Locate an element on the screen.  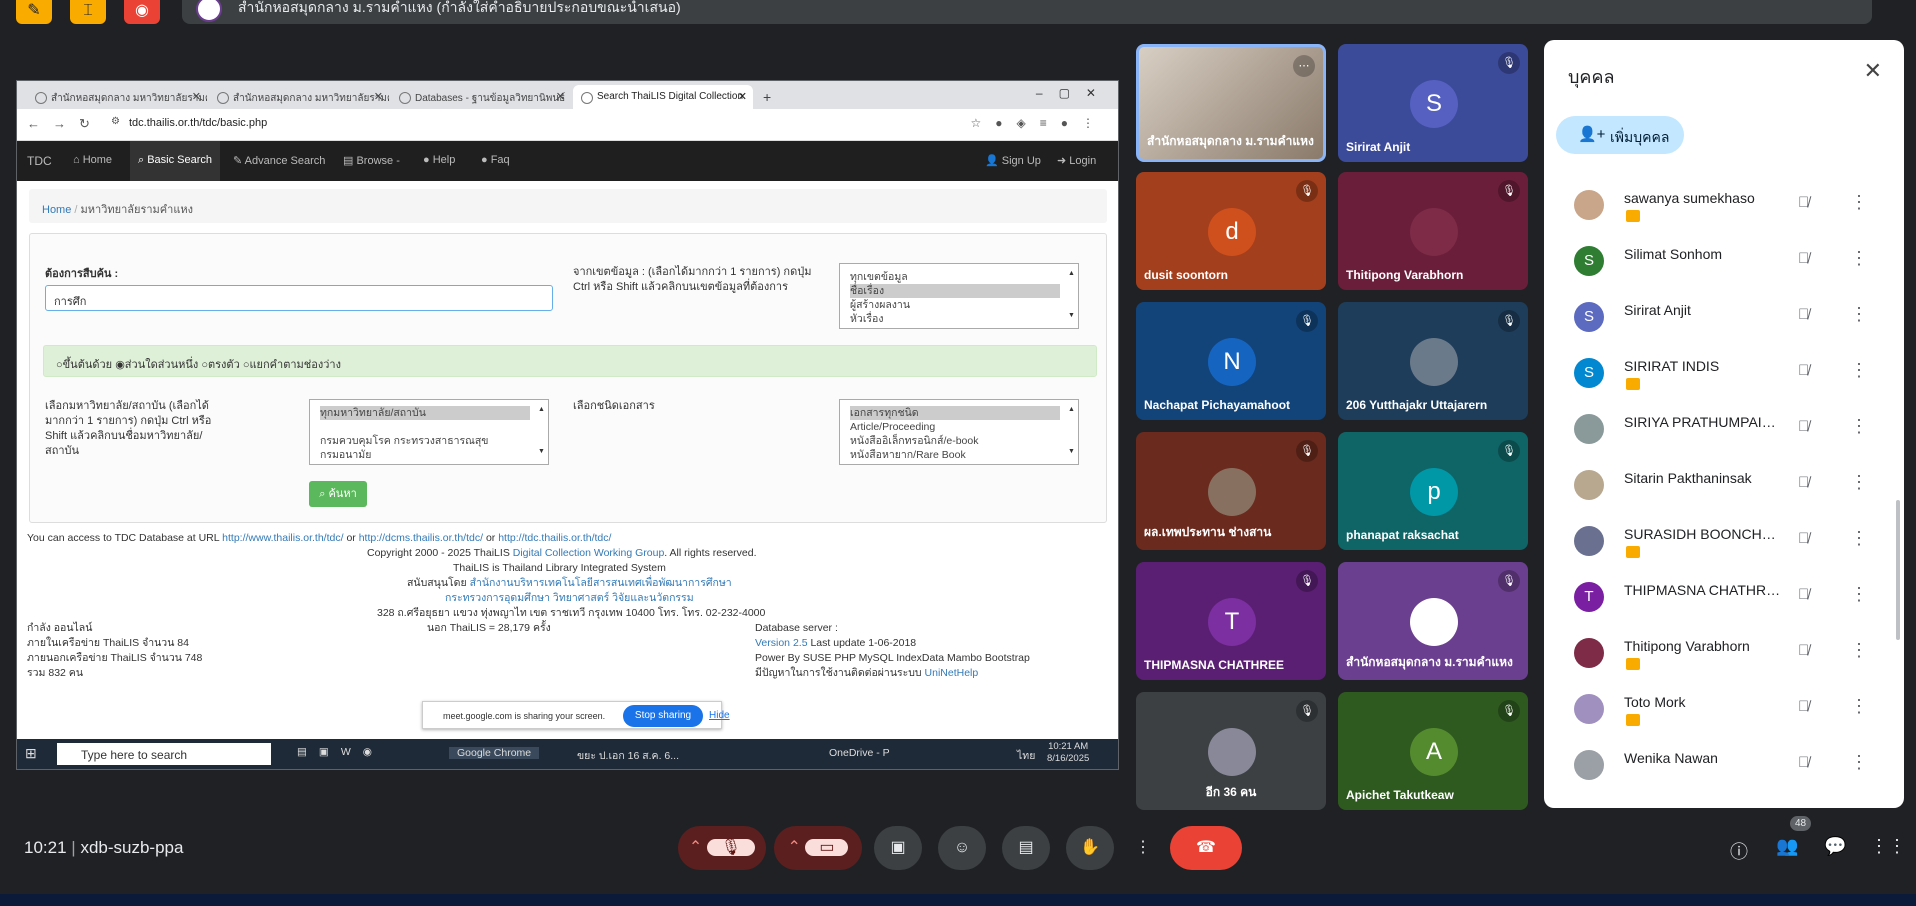
people-row: SIRIYA PRATHUMPAISAN 🎙̸ ⋮ is located at coordinates (1716, 428).